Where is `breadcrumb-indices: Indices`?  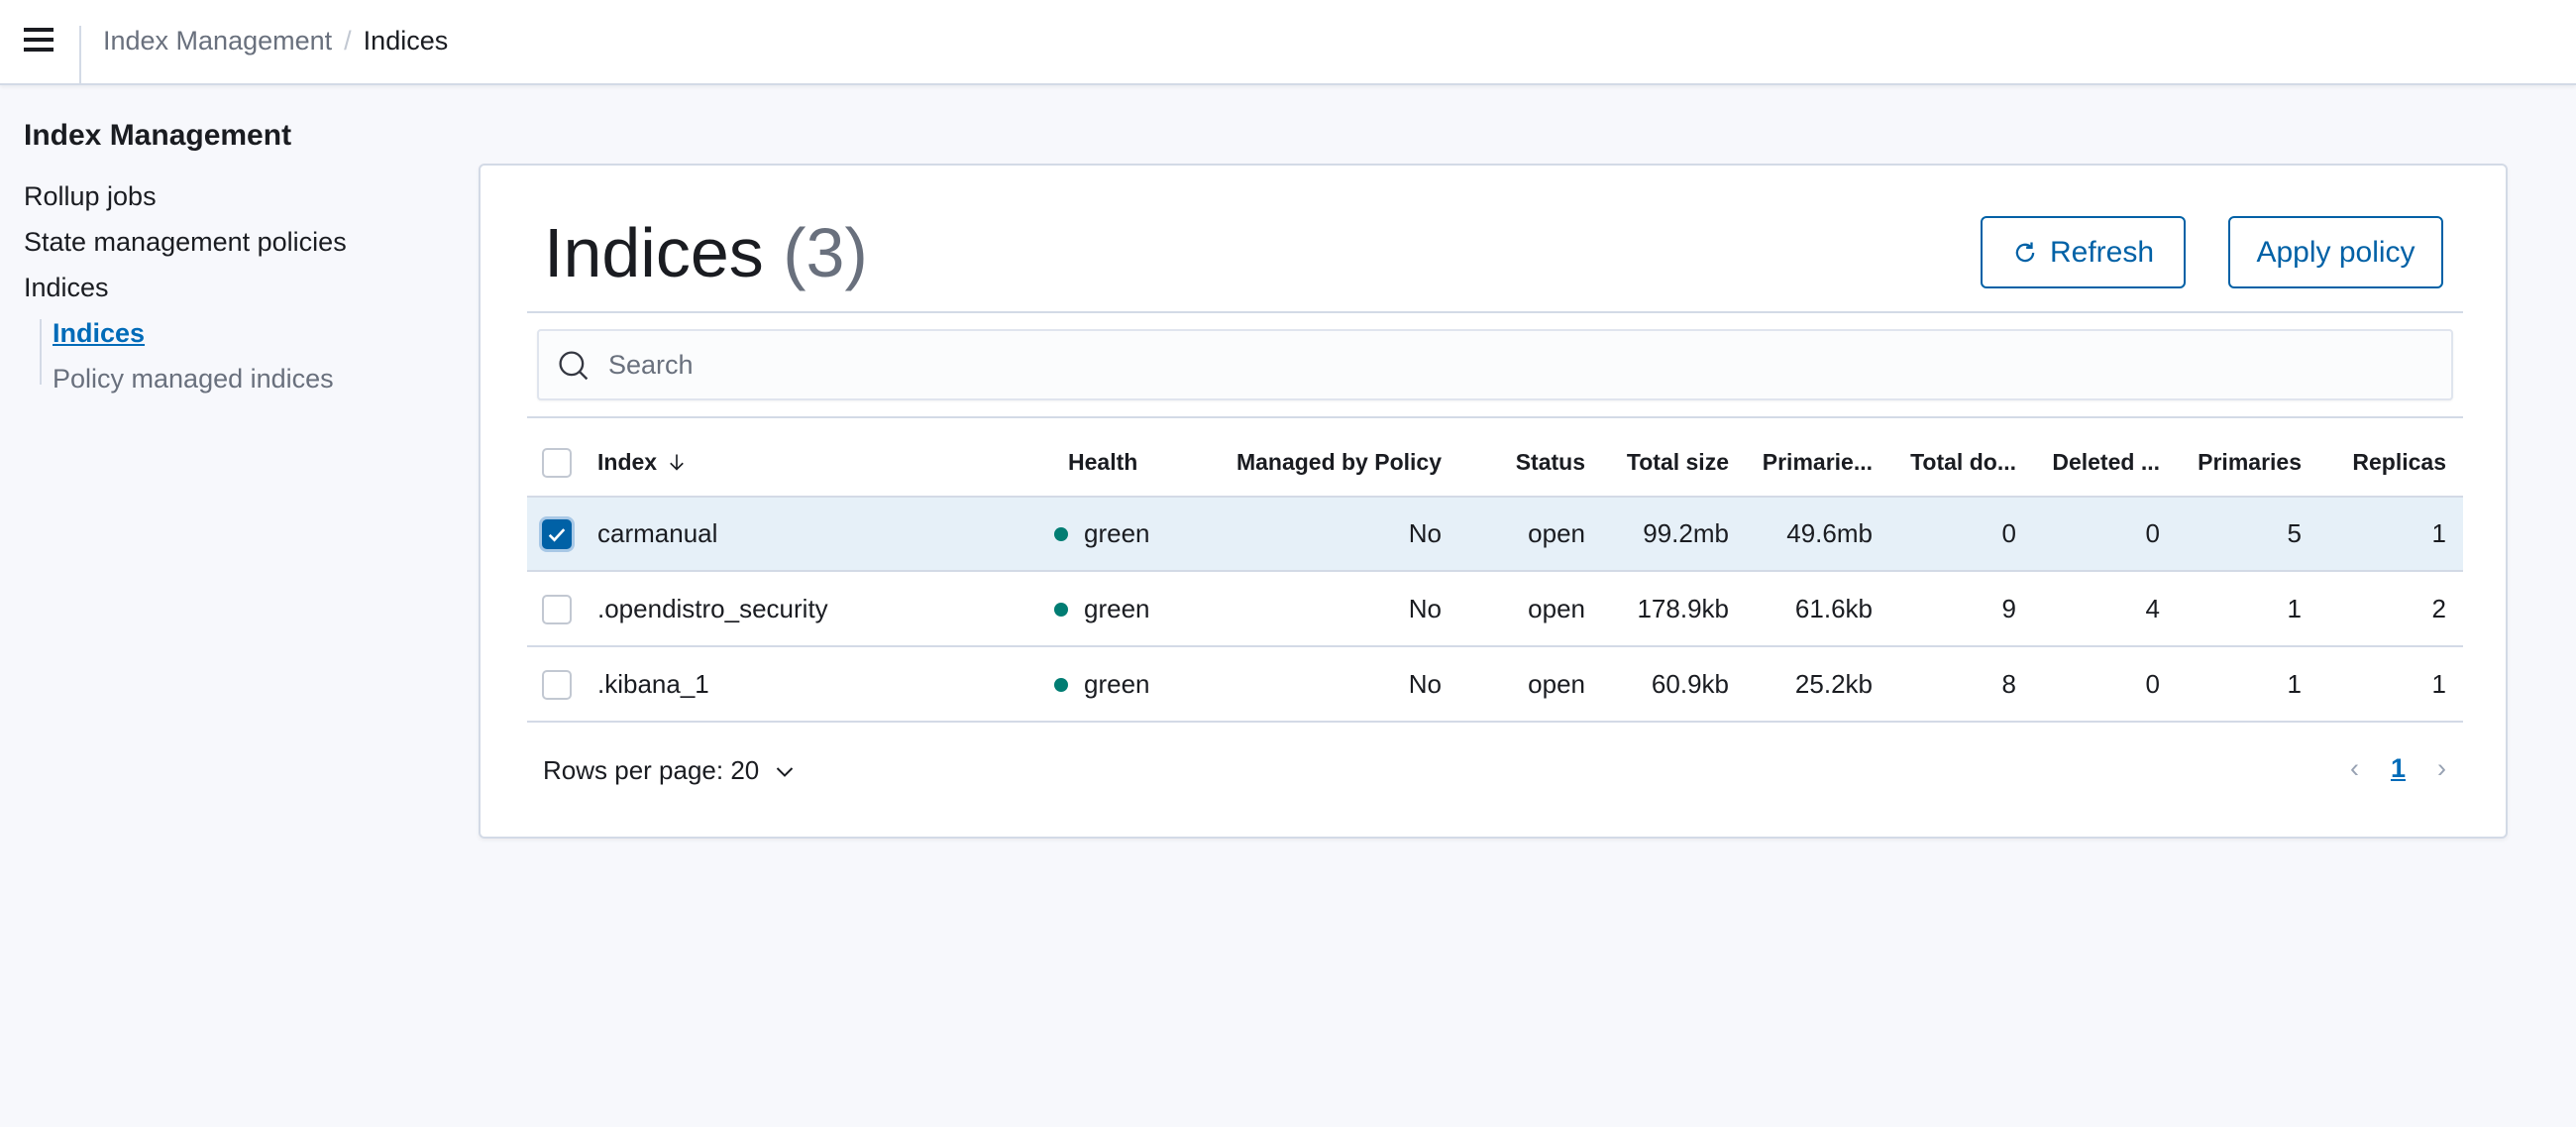
breadcrumb-indices: Indices is located at coordinates (406, 41).